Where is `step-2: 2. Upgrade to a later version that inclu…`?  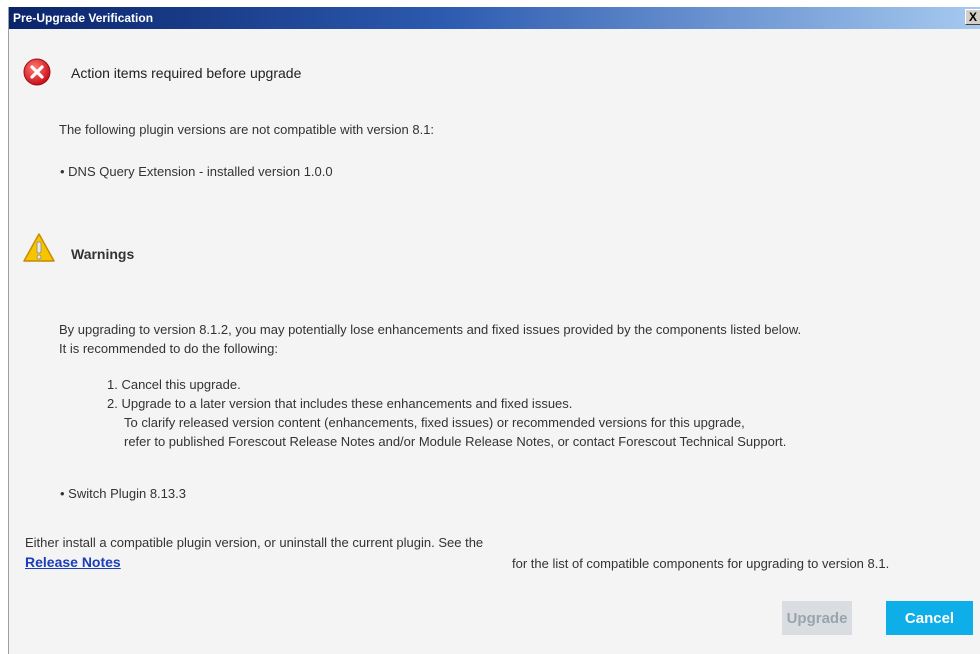 step-2: 2. Upgrade to a later version that inclu… is located at coordinates (340, 403).